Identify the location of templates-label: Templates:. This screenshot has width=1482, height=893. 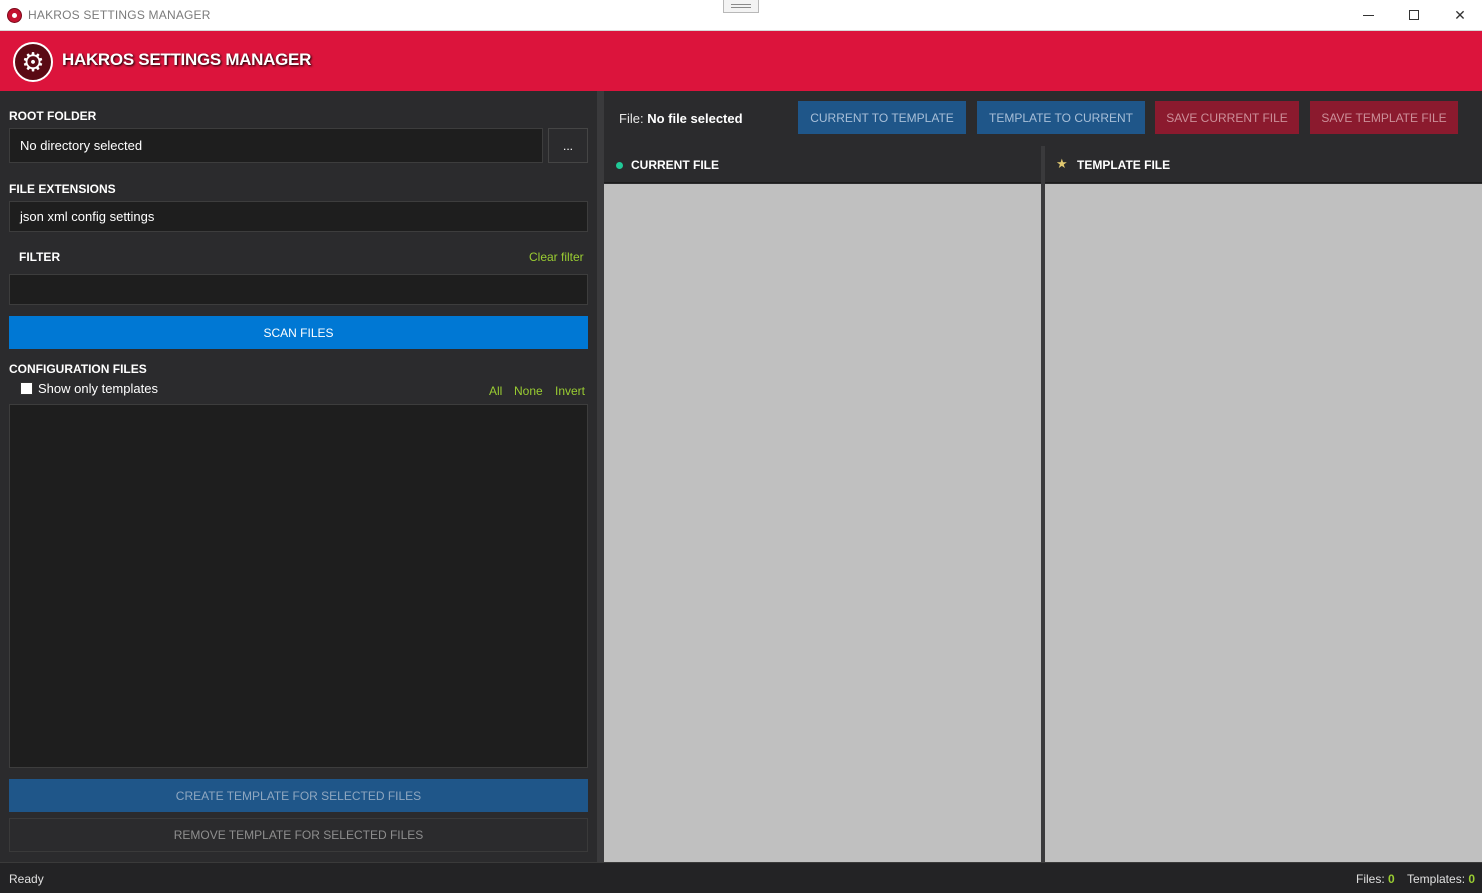
(1436, 879).